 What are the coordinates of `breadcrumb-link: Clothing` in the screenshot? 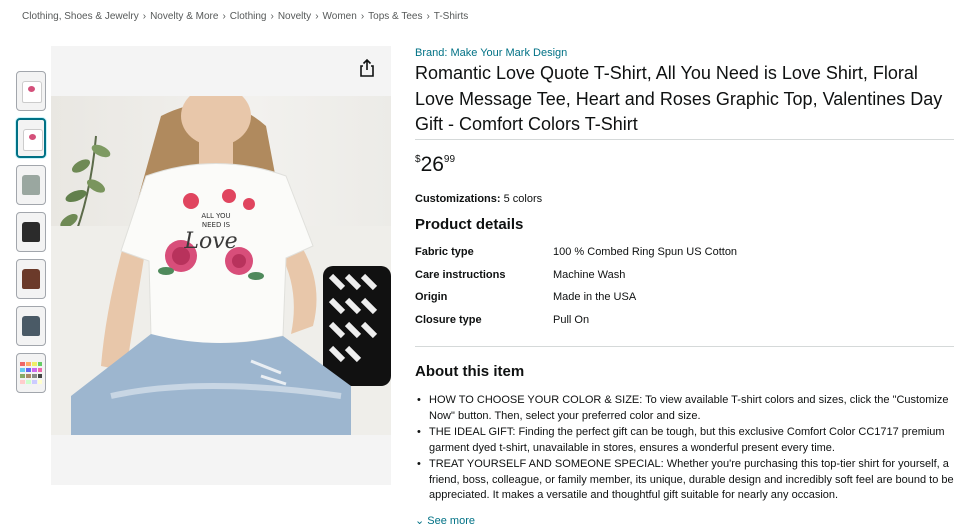 It's located at (248, 16).